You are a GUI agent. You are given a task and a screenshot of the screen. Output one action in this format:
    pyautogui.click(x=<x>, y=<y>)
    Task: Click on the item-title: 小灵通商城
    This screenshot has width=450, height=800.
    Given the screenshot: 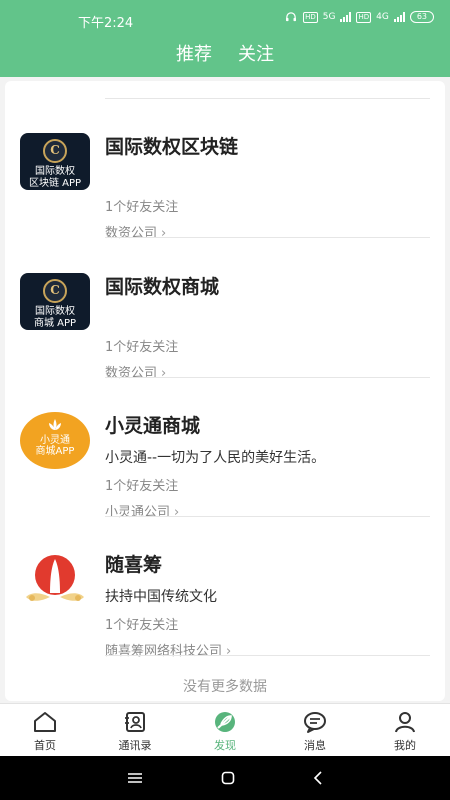 What is the action you would take?
    pyautogui.click(x=152, y=424)
    